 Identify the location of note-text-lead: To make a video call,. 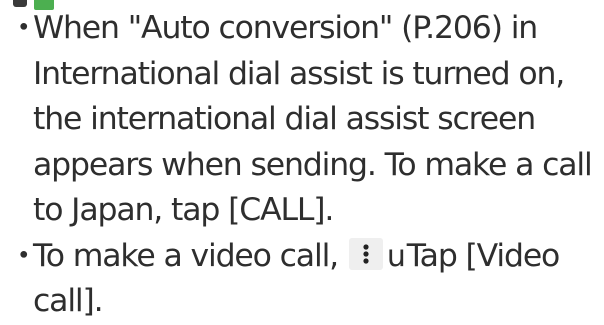
(186, 255).